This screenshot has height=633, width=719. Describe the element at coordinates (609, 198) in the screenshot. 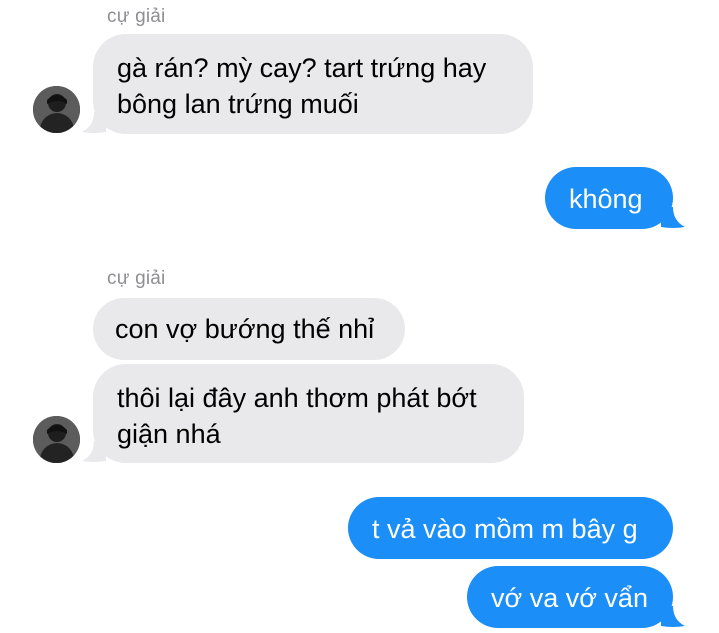

I see `message-bubble-outgoing: không` at that location.